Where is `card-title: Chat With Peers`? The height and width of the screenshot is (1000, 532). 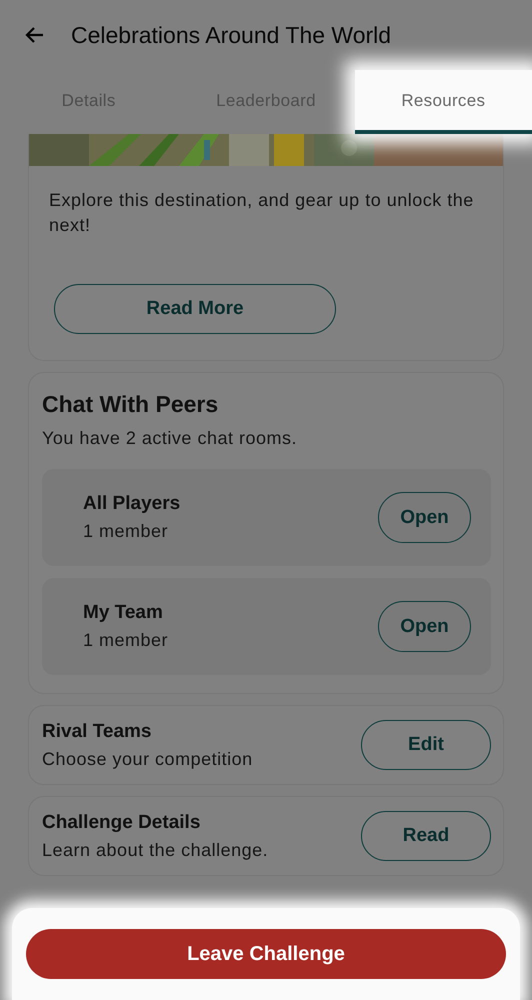 card-title: Chat With Peers is located at coordinates (131, 404).